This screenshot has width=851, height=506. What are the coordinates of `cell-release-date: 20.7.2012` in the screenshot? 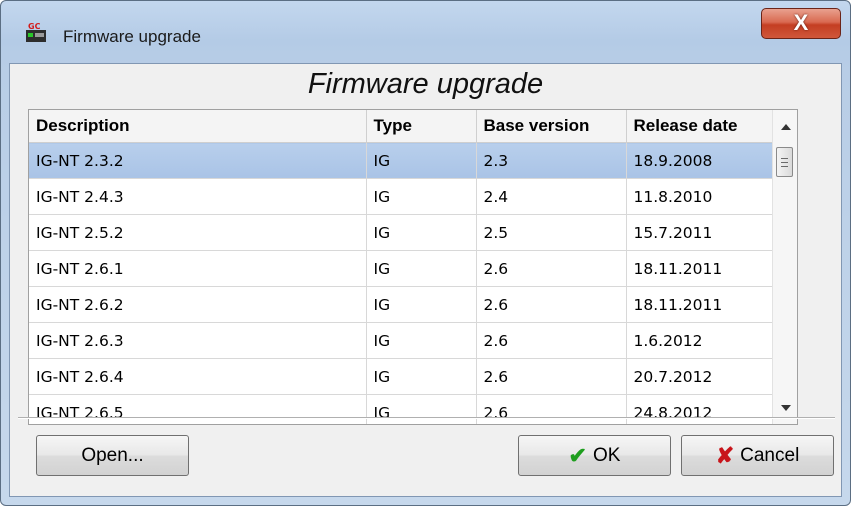 It's located at (704, 376).